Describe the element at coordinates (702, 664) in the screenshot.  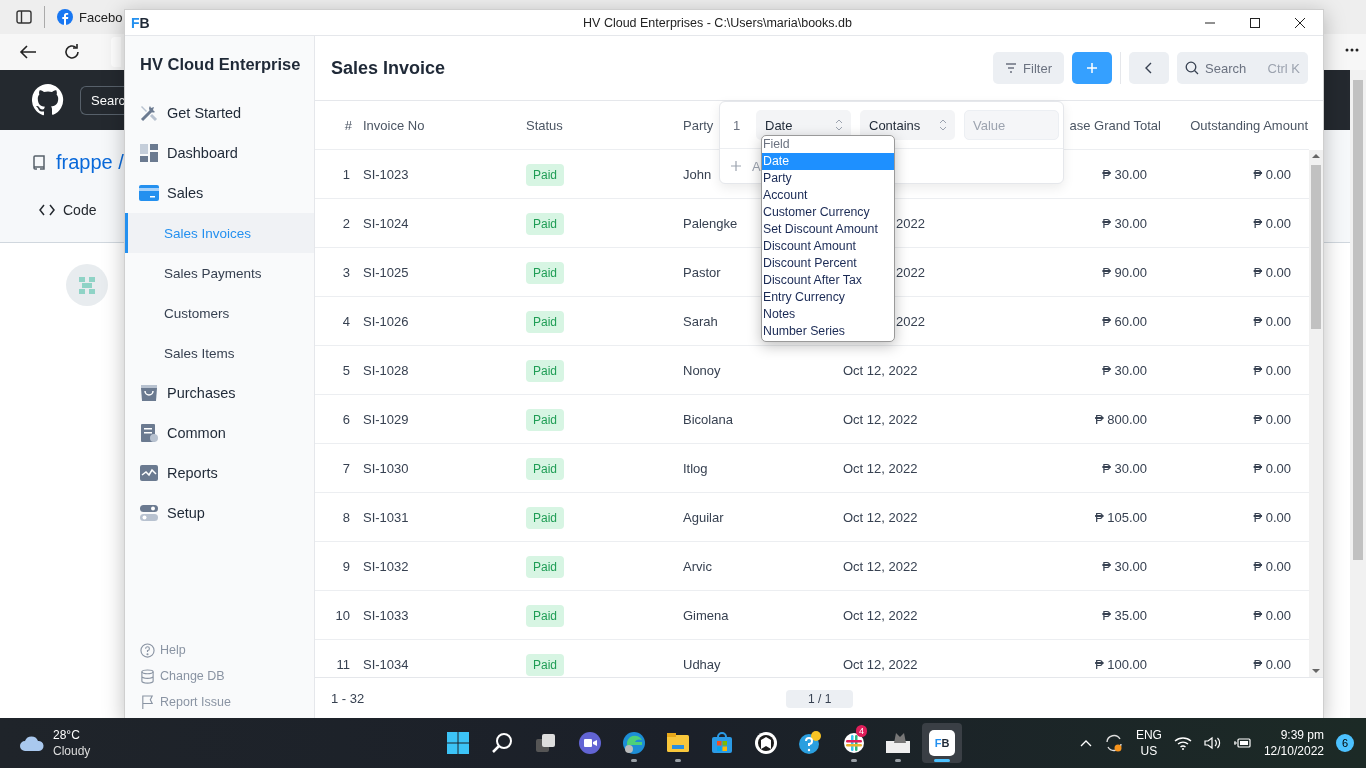
I see `table-cell: Udhay` at that location.